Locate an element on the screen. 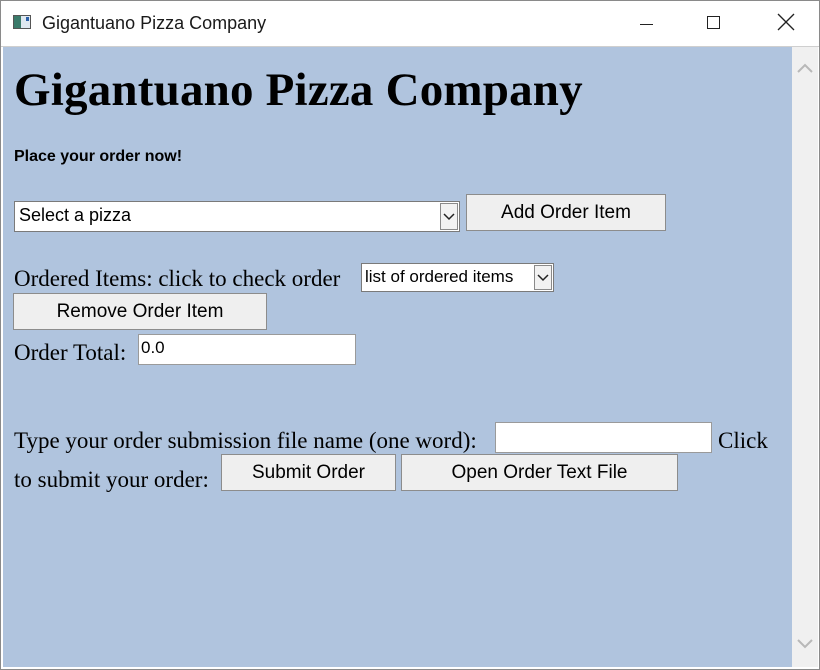  pizza-select: Select a pizza is located at coordinates (237, 216).